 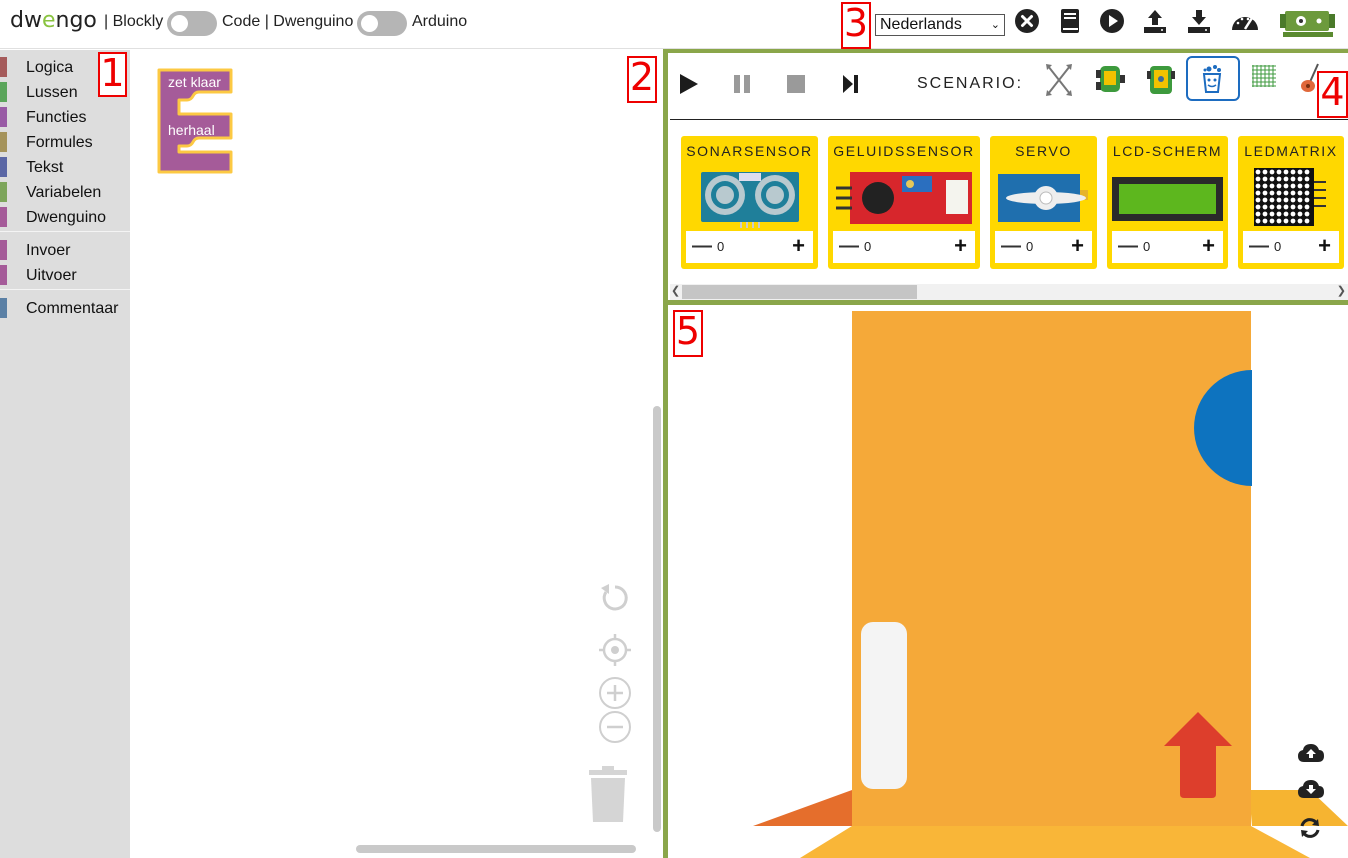 What do you see at coordinates (45, 167) in the screenshot?
I see `category-label: Tekst` at bounding box center [45, 167].